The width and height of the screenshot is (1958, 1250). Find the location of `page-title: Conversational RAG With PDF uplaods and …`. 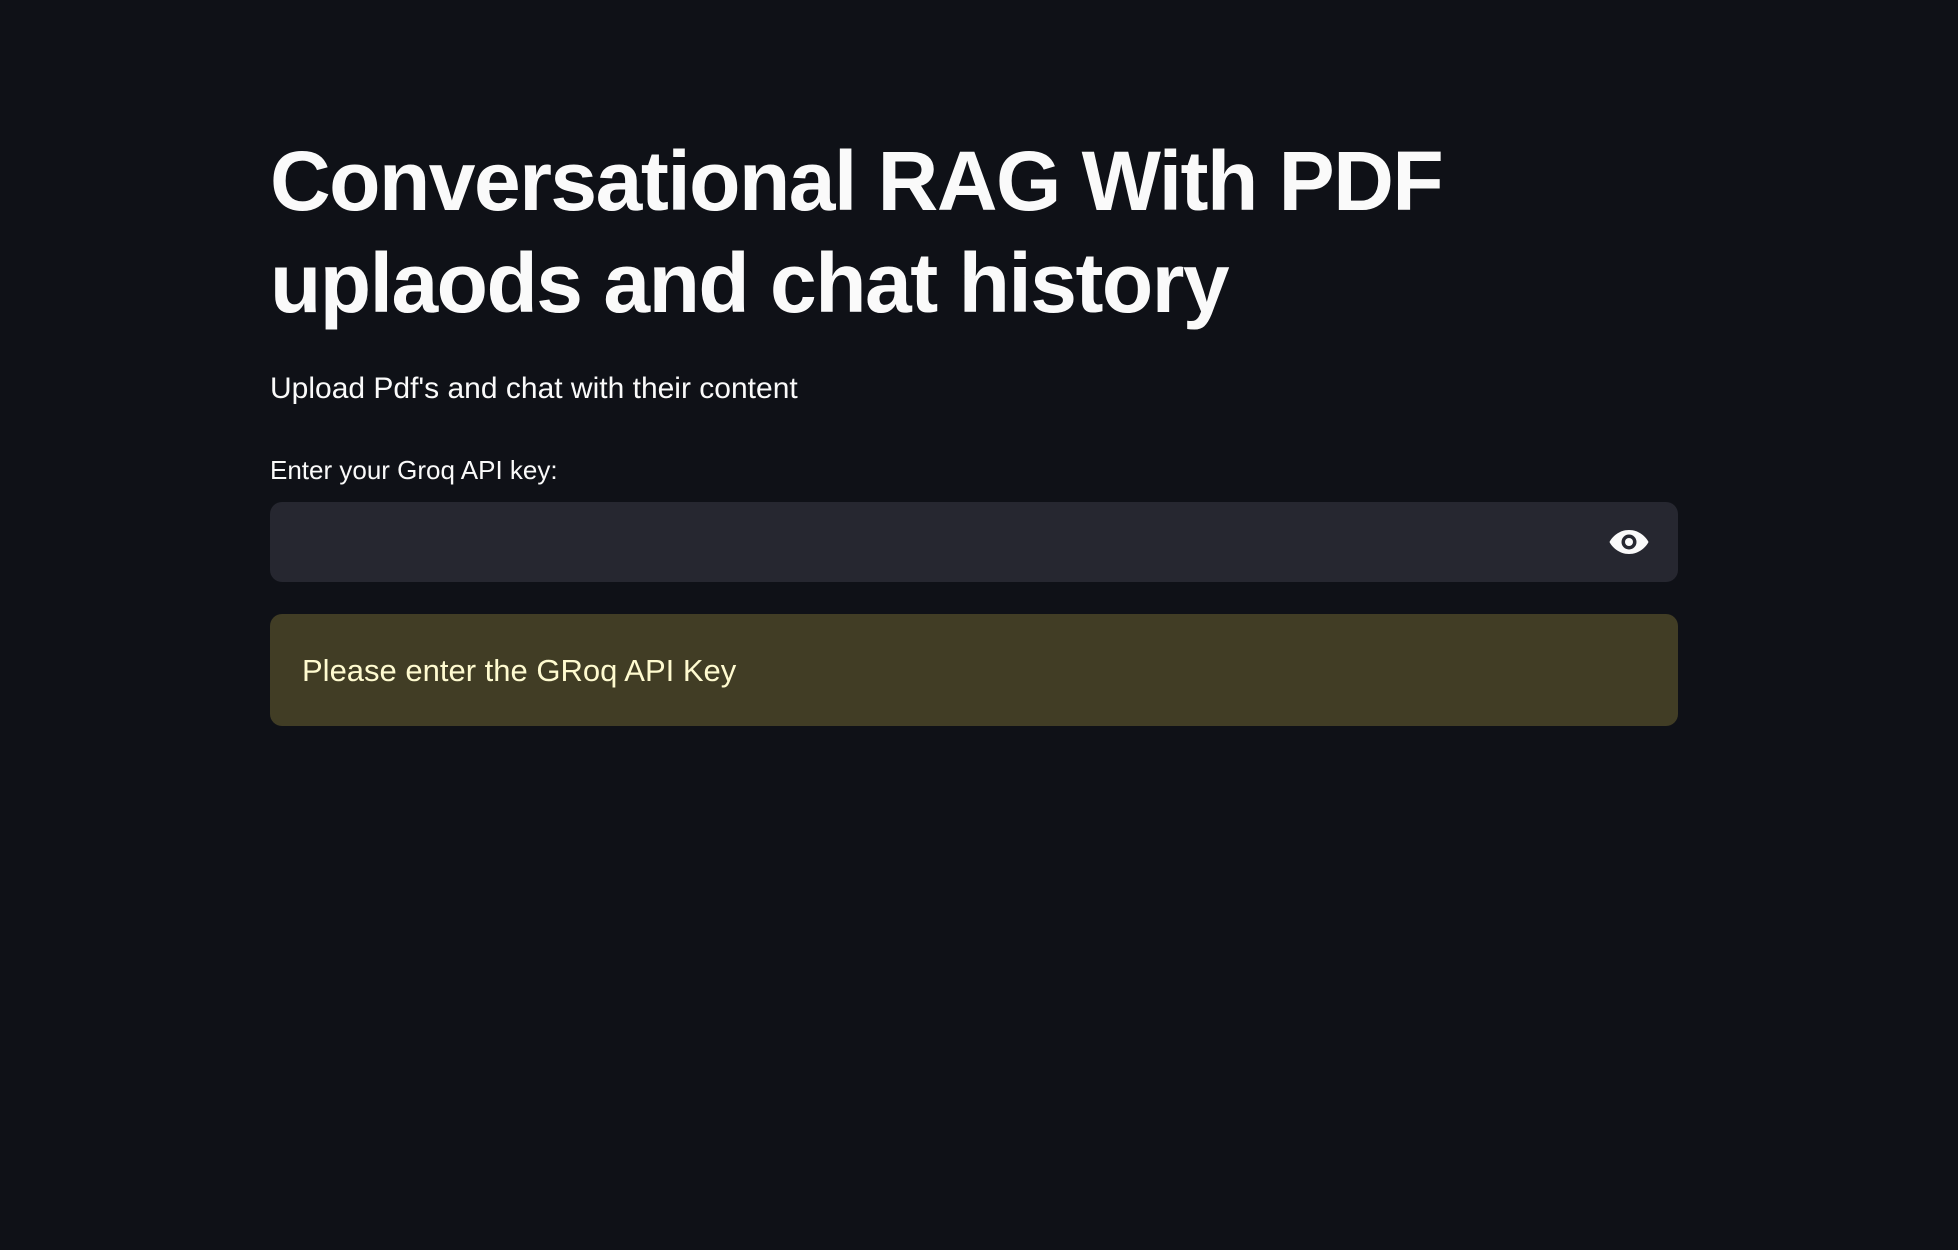

page-title: Conversational RAG With PDF uplaods and … is located at coordinates (857, 232).